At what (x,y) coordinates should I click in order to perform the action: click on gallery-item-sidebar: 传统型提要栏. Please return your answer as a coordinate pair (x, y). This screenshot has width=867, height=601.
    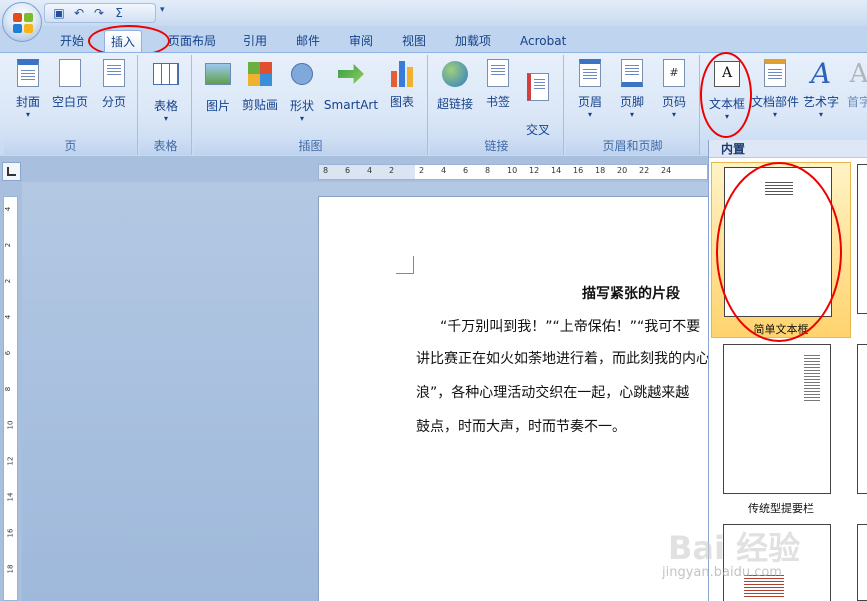
    Looking at the image, I should click on (781, 428).